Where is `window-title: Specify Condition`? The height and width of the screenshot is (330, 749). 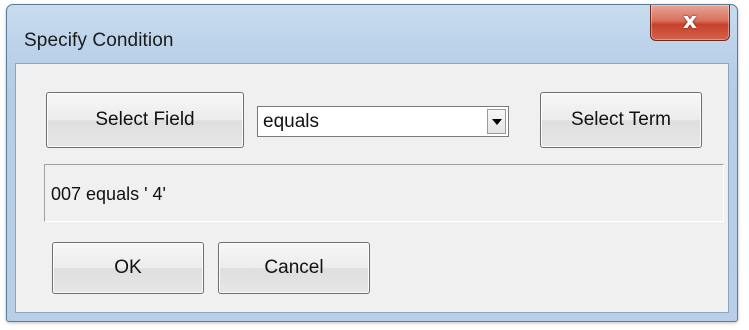
window-title: Specify Condition is located at coordinates (99, 40).